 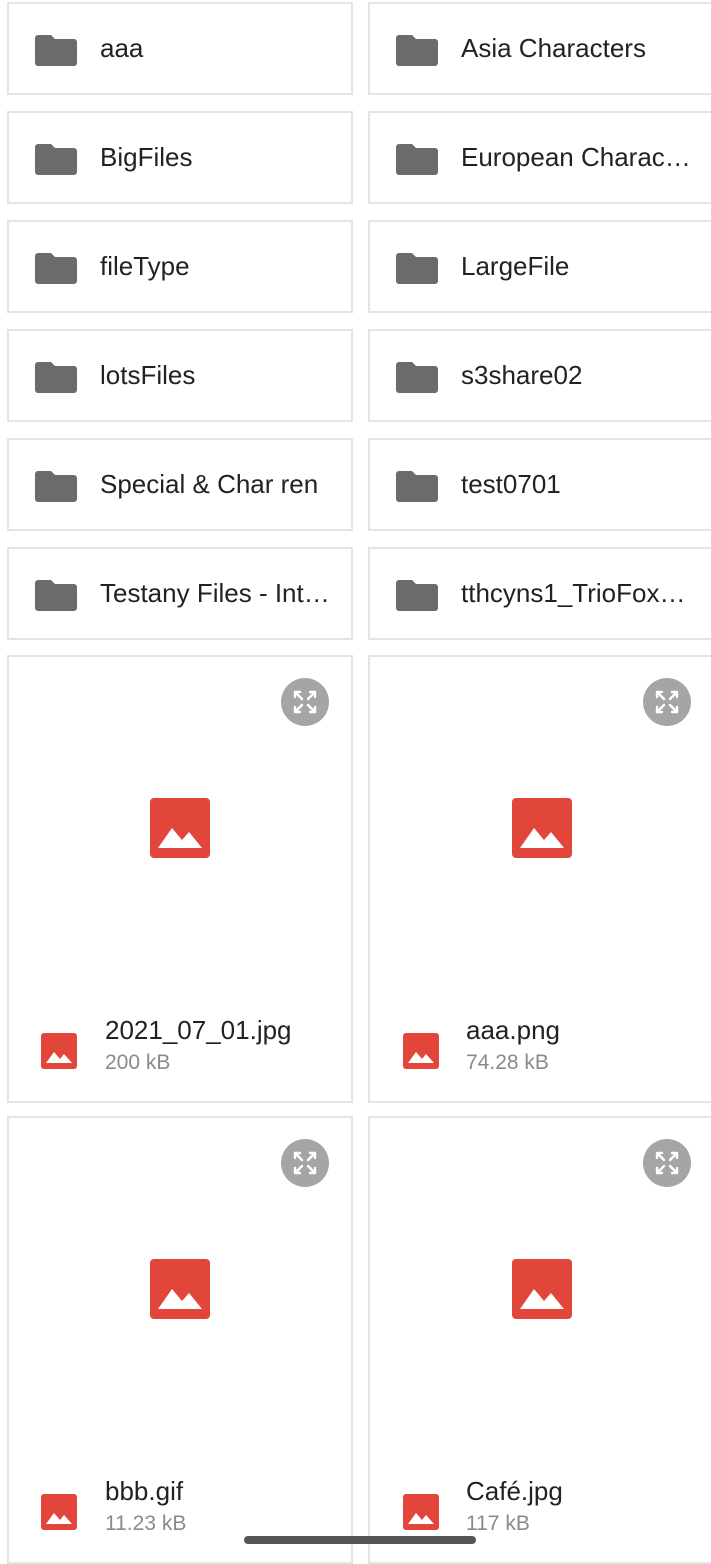 I want to click on file-name: 2021_07_01.jpg, so click(x=198, y=1030).